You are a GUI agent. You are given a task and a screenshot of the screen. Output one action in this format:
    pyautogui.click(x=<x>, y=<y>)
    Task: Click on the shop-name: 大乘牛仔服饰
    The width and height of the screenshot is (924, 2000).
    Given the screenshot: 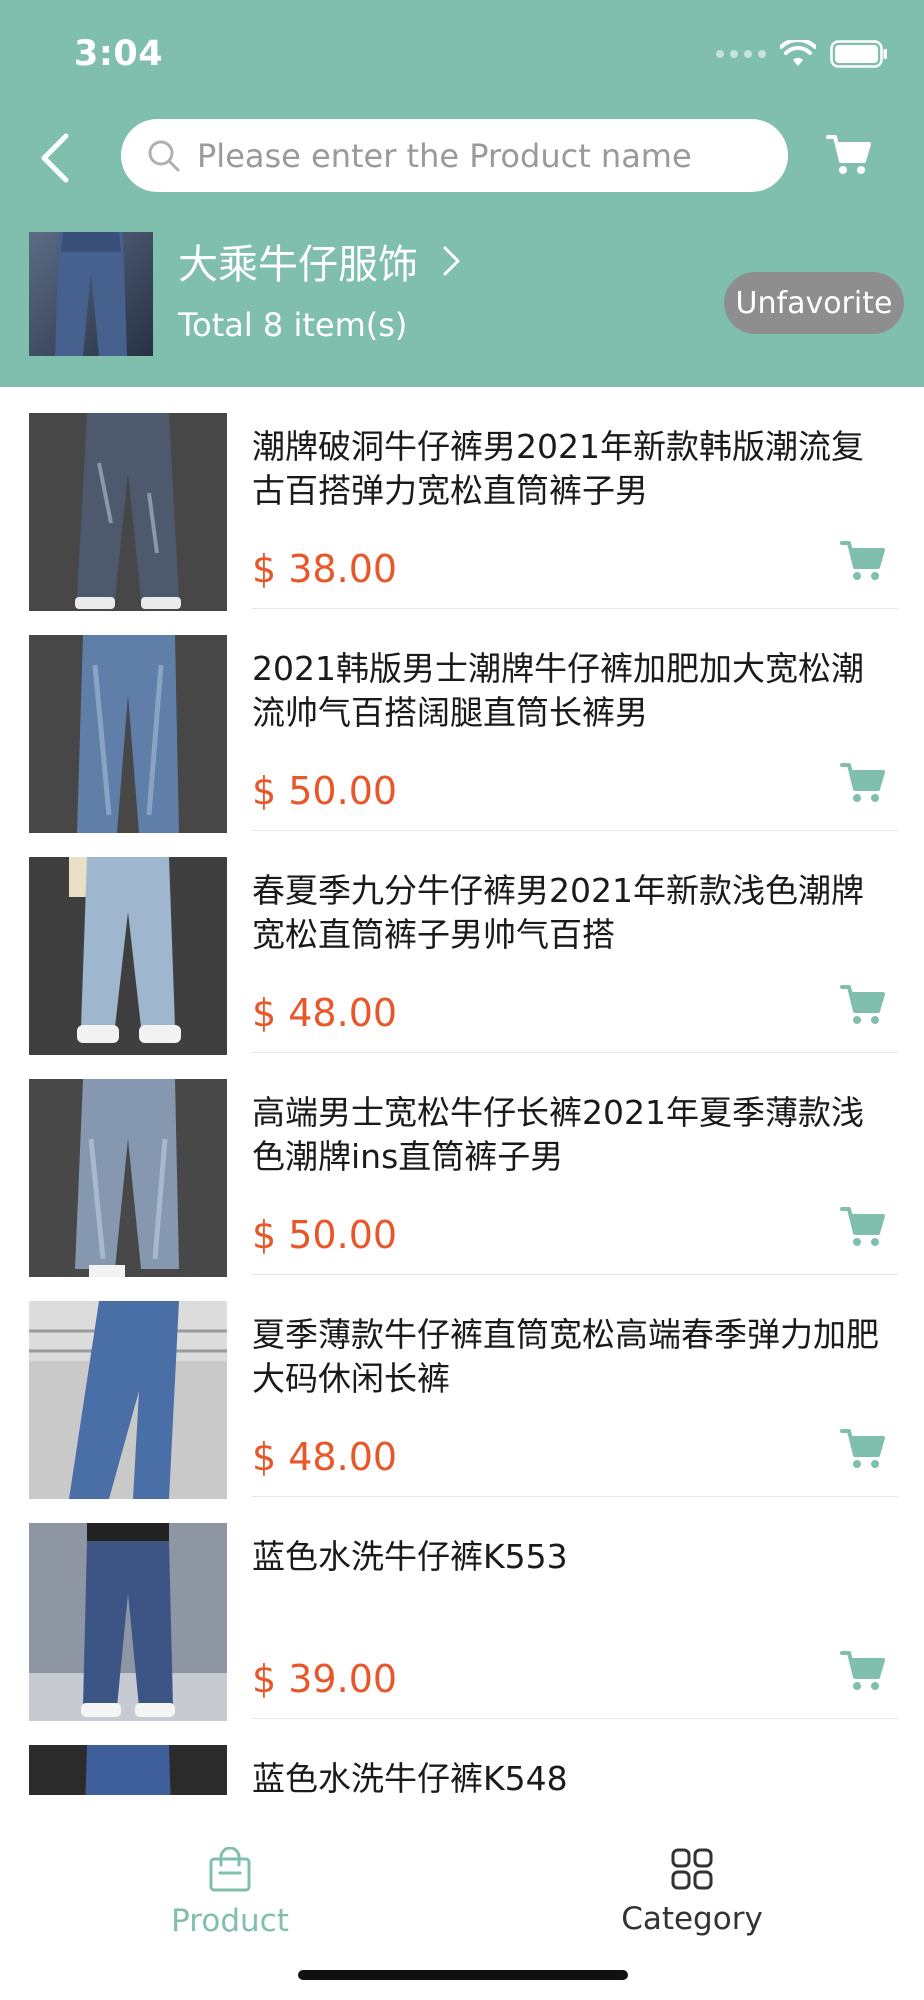 What is the action you would take?
    pyautogui.click(x=320, y=261)
    